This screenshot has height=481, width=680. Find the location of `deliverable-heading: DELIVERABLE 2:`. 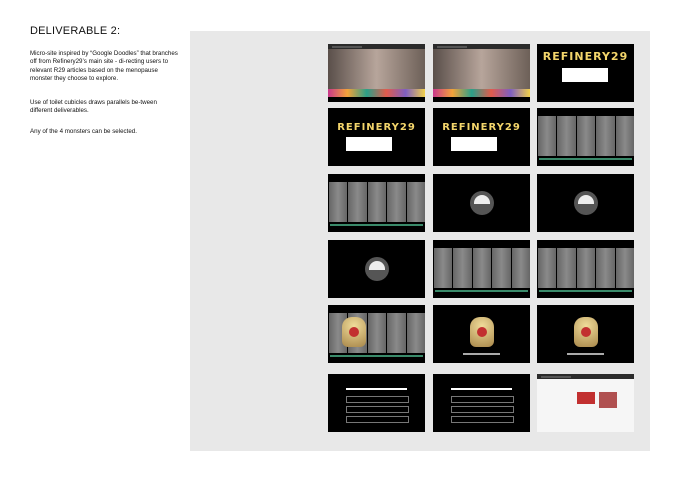

deliverable-heading: DELIVERABLE 2: is located at coordinates (75, 31).